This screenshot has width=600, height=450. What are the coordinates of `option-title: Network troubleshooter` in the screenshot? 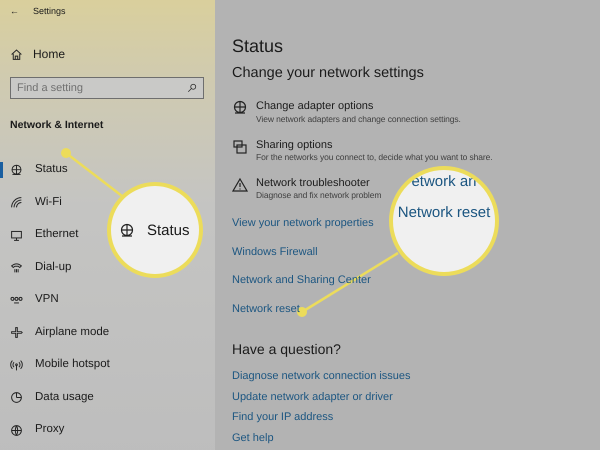 It's located at (313, 183).